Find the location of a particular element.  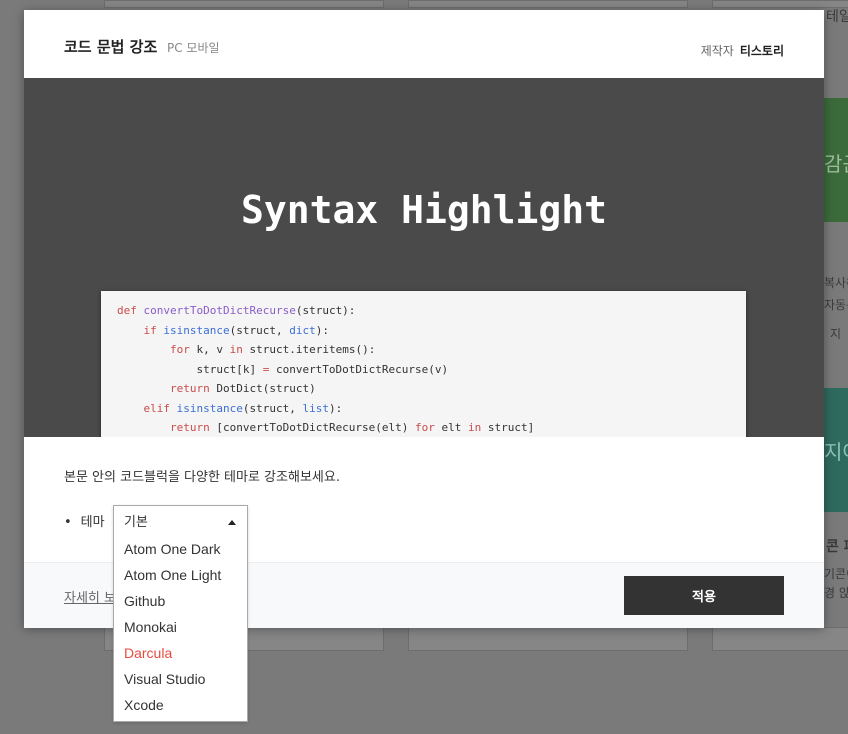

modal-header: 코드 문법 강조 PC 모바일 제작자 티스토리 is located at coordinates (424, 44).